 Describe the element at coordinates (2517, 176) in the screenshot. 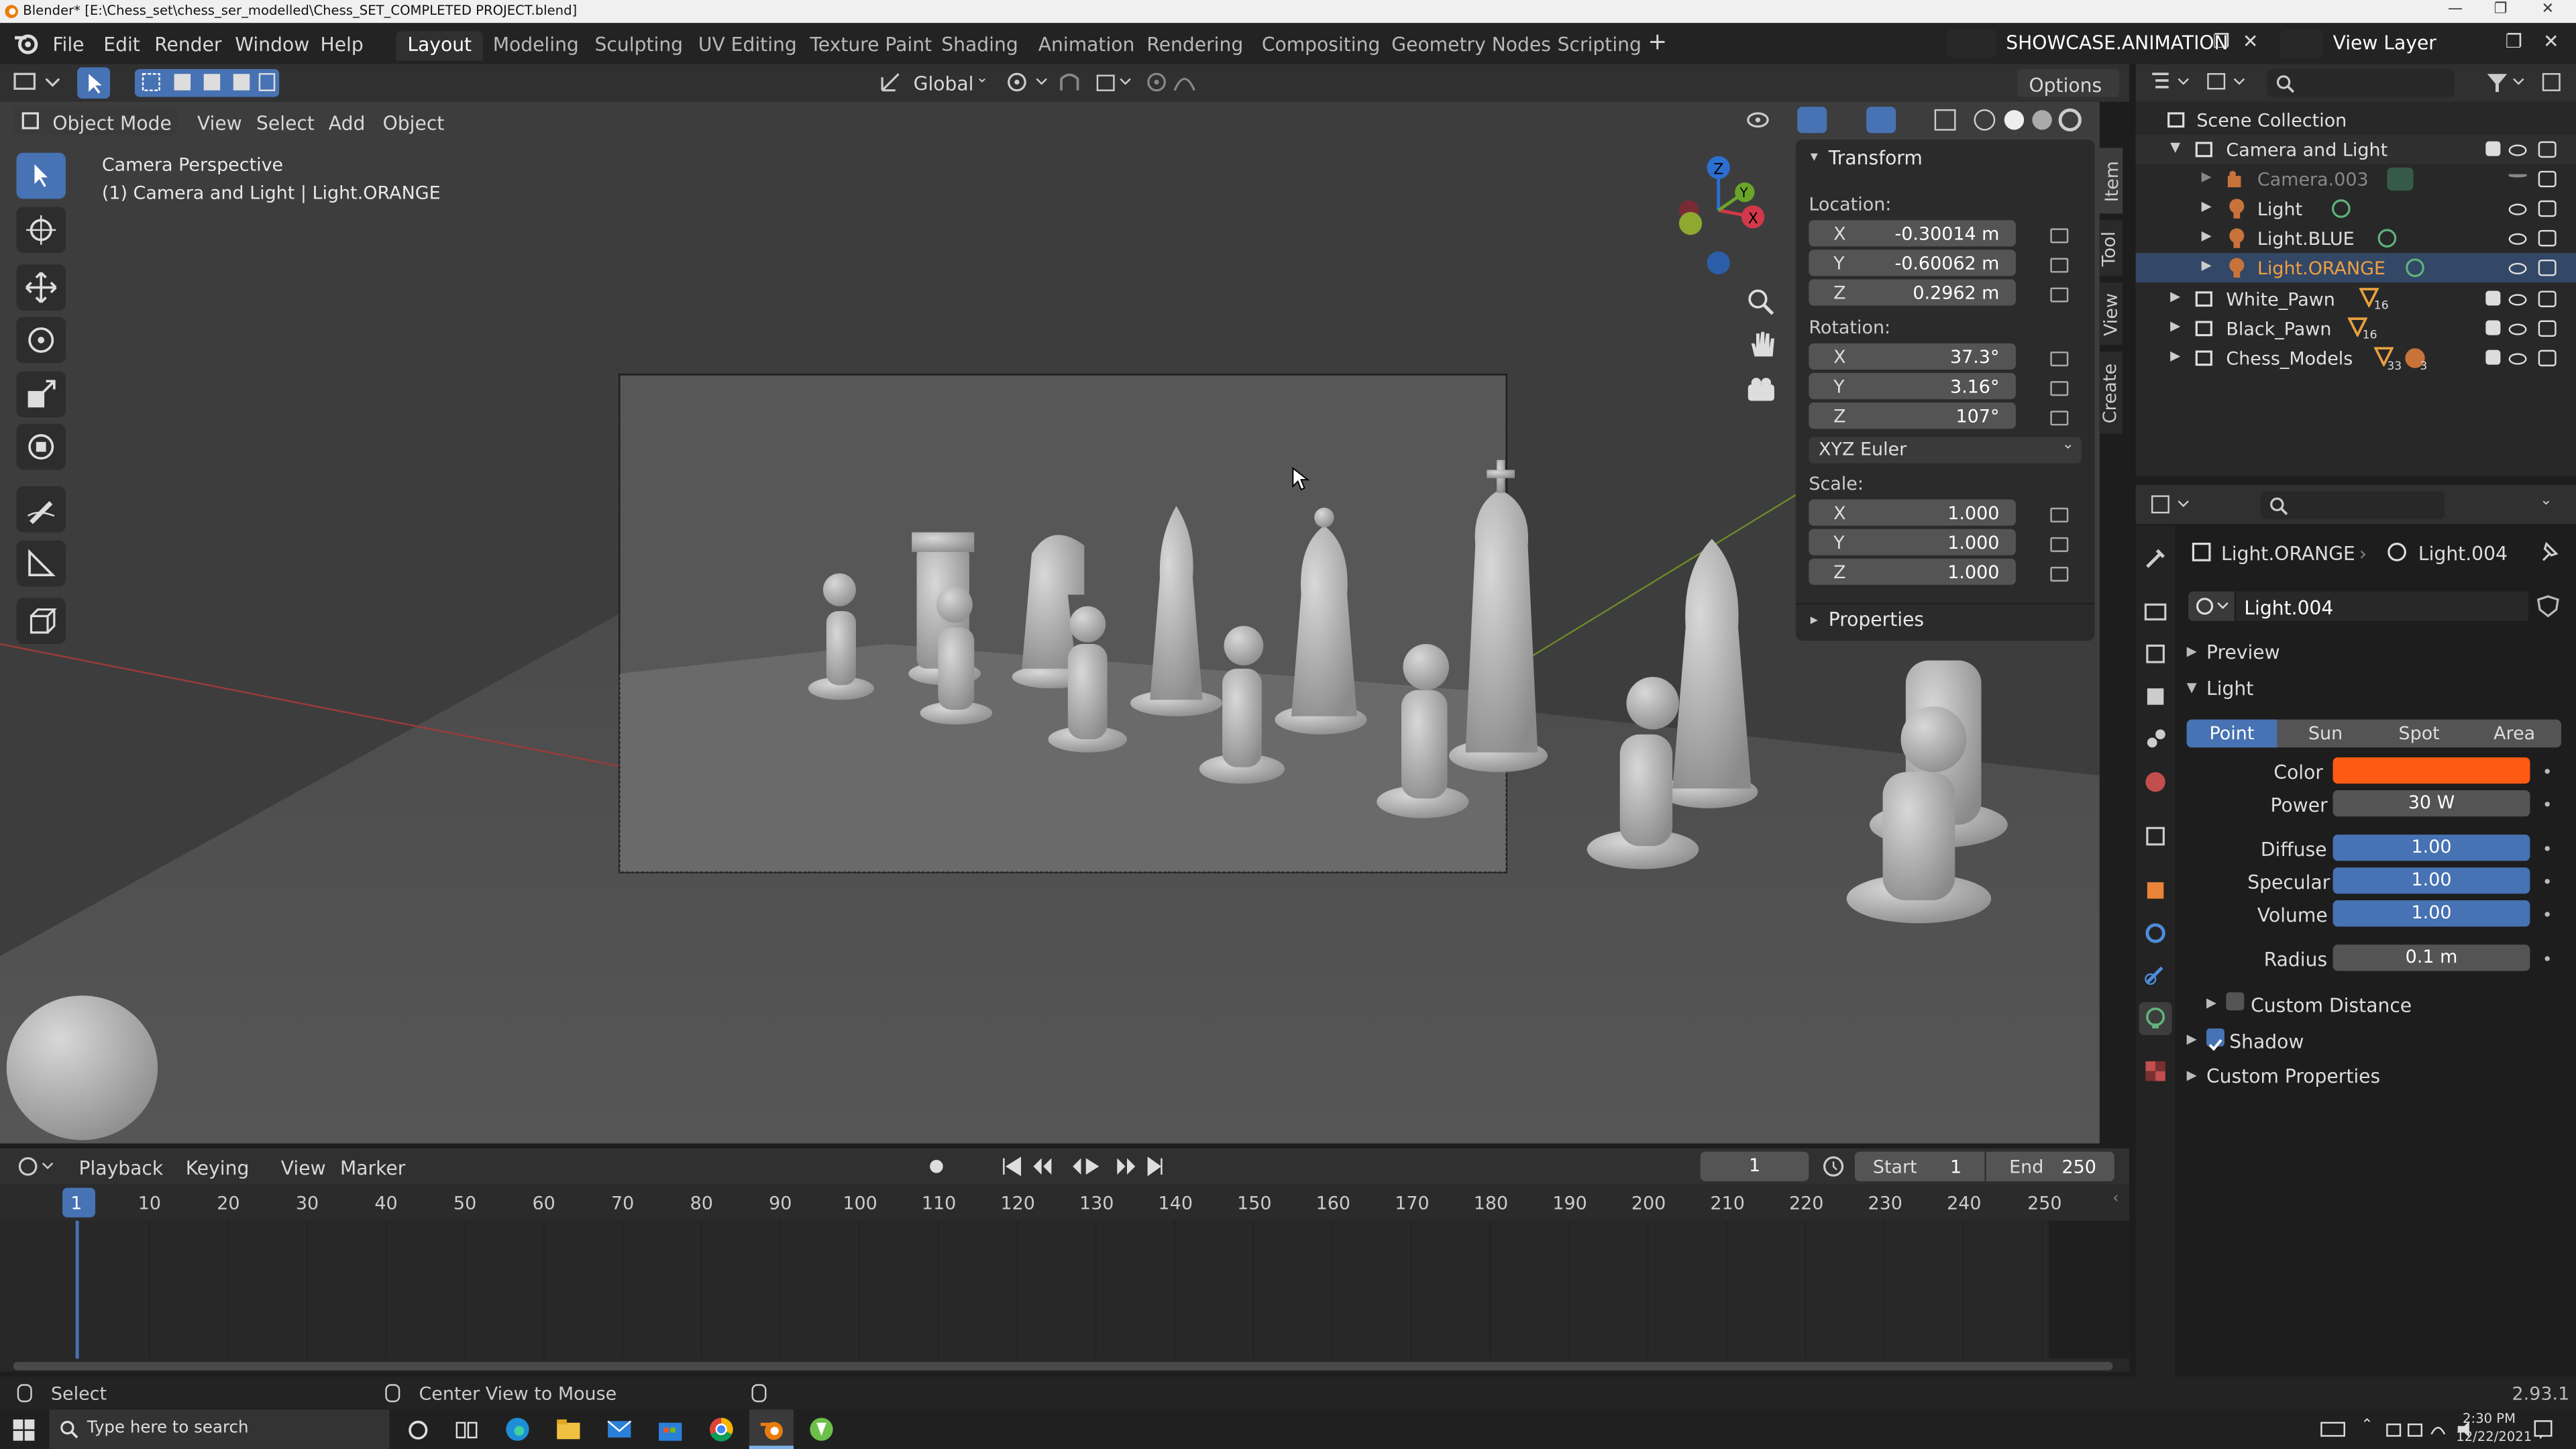

I see `eye-closed-icon` at that location.